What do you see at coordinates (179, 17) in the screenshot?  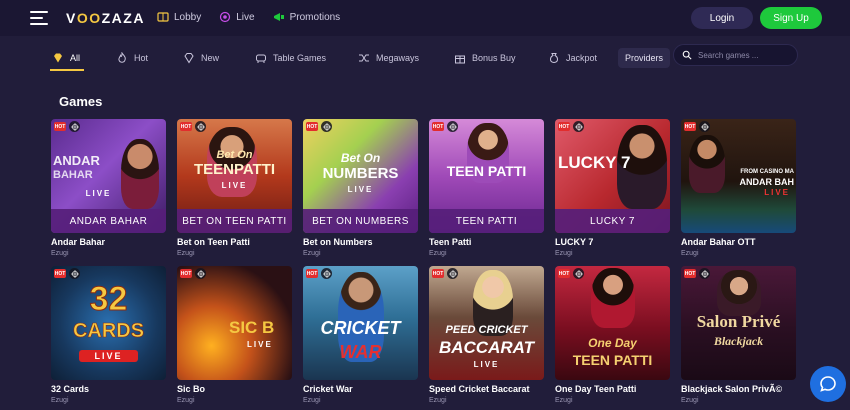 I see `nav-lobby: Lobby` at bounding box center [179, 17].